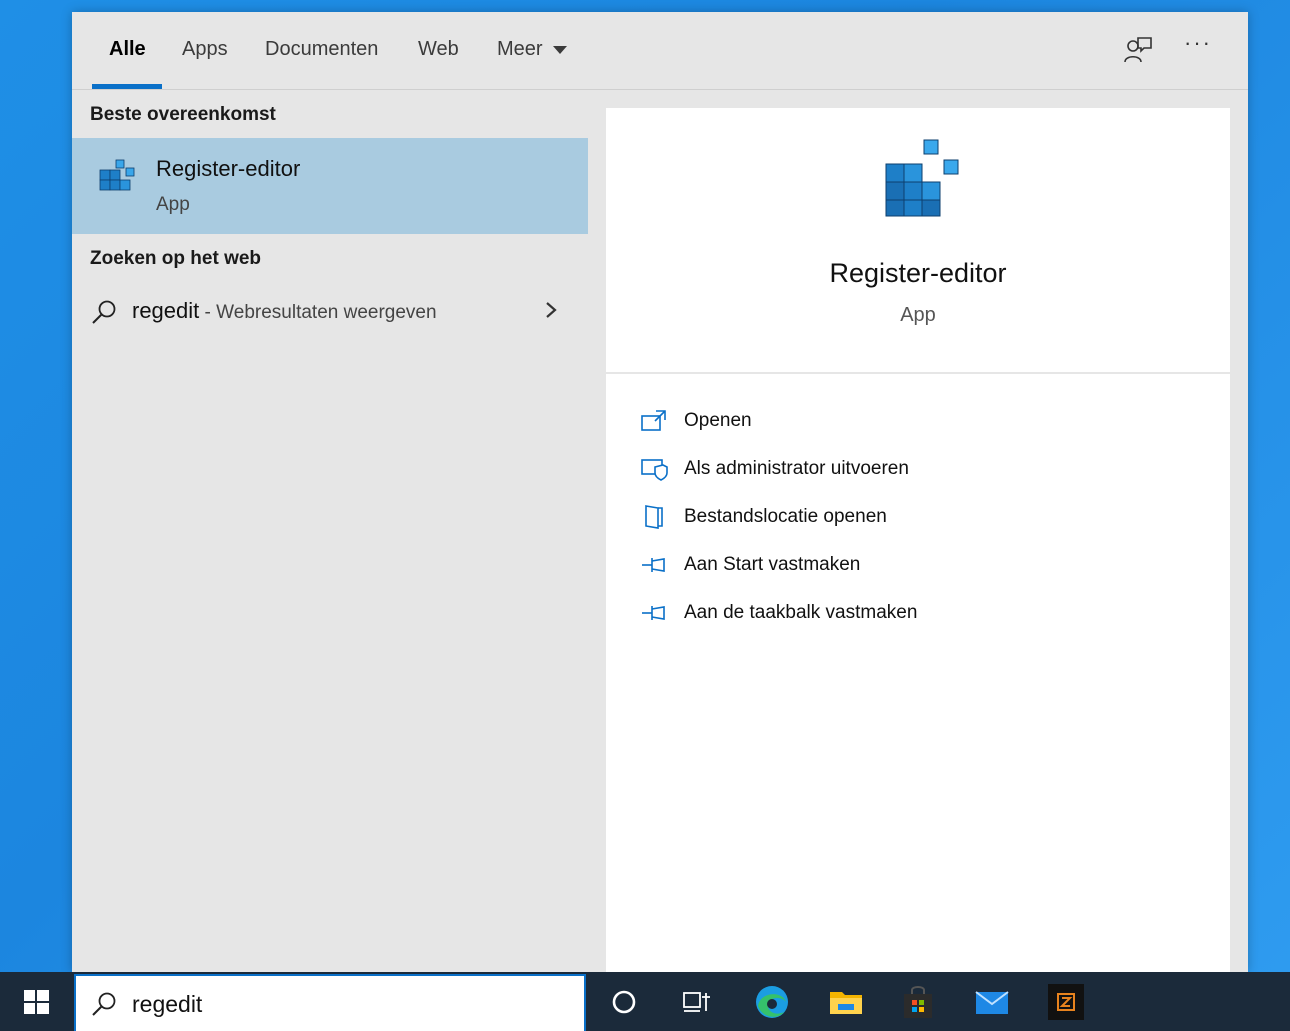  Describe the element at coordinates (718, 420) in the screenshot. I see `action-open-label: Openen` at that location.